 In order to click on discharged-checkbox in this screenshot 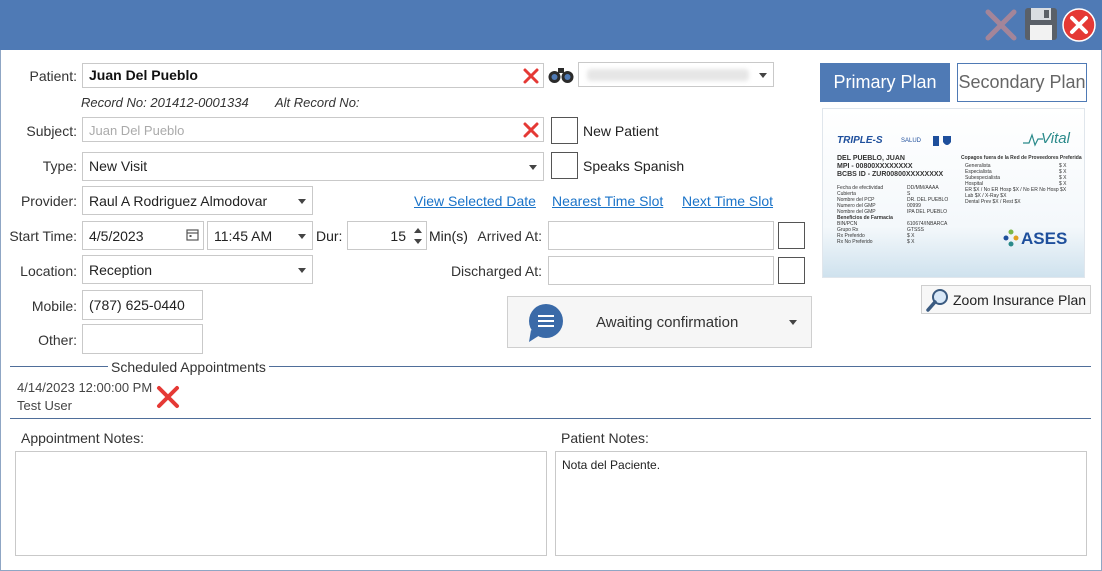, I will do `click(791, 270)`.